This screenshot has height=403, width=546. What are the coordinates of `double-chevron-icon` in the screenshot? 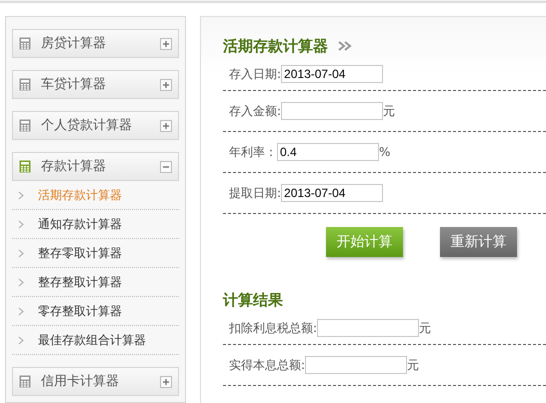 It's located at (345, 46).